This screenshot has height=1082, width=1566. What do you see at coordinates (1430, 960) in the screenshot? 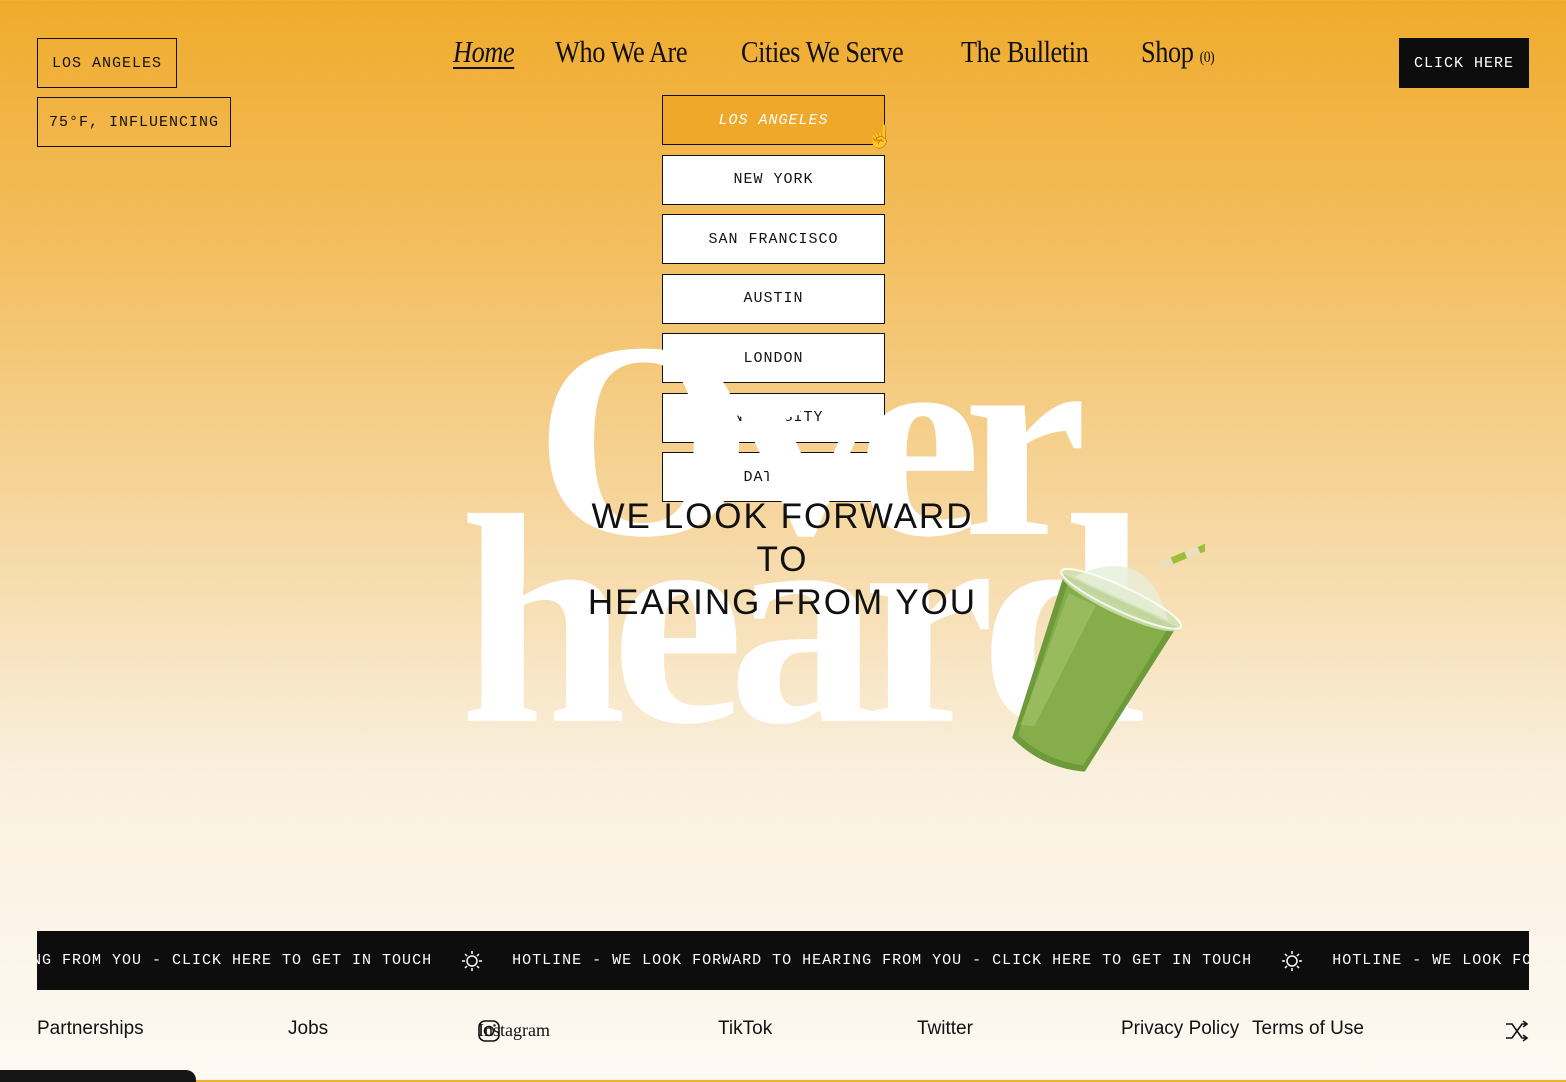
I see `ticker-text-3: HOTLINE - WE LOOK FORWARD TO HEARING` at bounding box center [1430, 960].